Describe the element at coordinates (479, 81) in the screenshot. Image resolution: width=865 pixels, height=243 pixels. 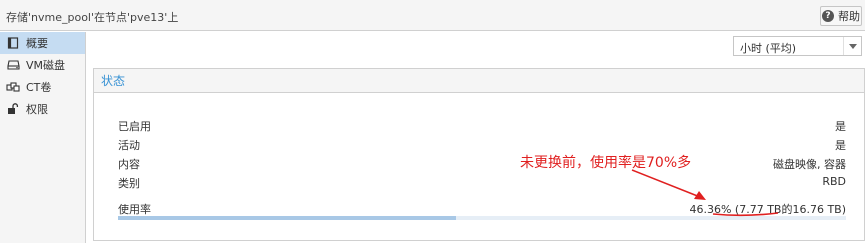
I see `status-panel-header: 状态` at that location.